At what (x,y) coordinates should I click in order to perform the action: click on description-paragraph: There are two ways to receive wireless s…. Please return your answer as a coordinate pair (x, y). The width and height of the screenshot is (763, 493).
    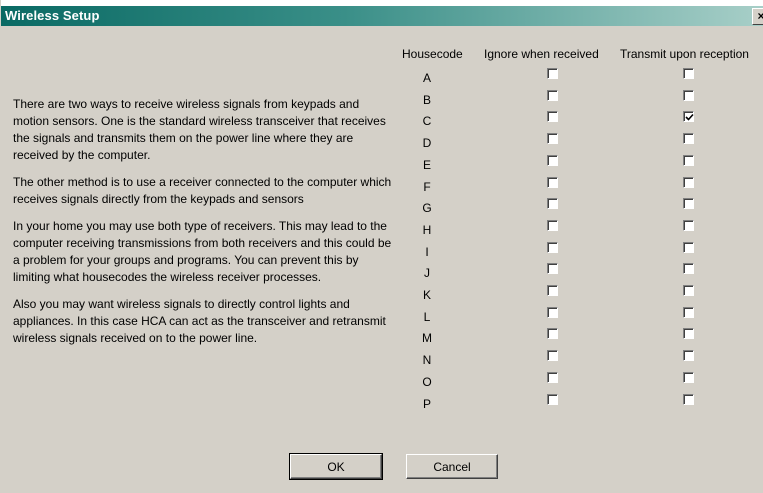
    Looking at the image, I should click on (199, 129).